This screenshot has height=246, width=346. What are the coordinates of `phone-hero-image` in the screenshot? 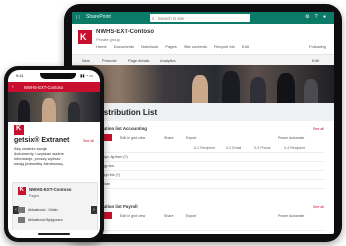 It's located at (54, 107).